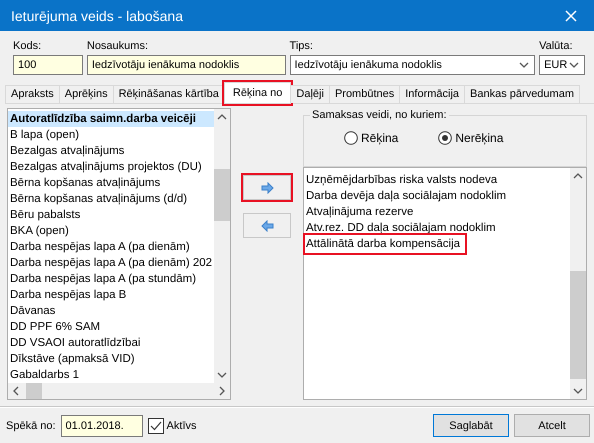 The width and height of the screenshot is (594, 443). I want to click on list-item: Darba nespējas lapa A (pa dienām) 202, so click(111, 263).